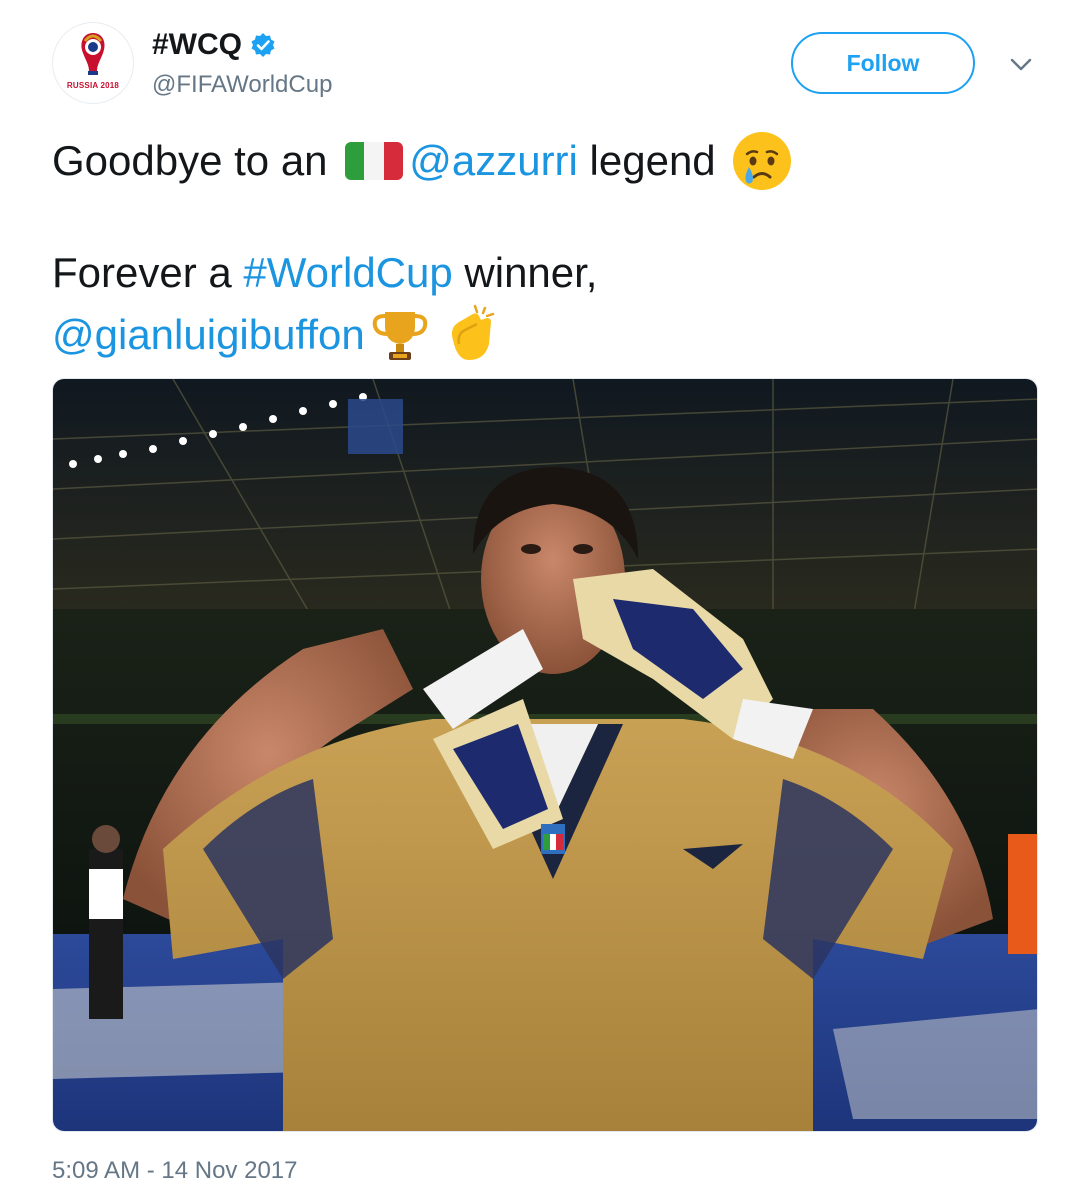 The width and height of the screenshot is (1081, 1200). I want to click on tweet-line-2: Forever a #WorldCup winner,, so click(542, 273).